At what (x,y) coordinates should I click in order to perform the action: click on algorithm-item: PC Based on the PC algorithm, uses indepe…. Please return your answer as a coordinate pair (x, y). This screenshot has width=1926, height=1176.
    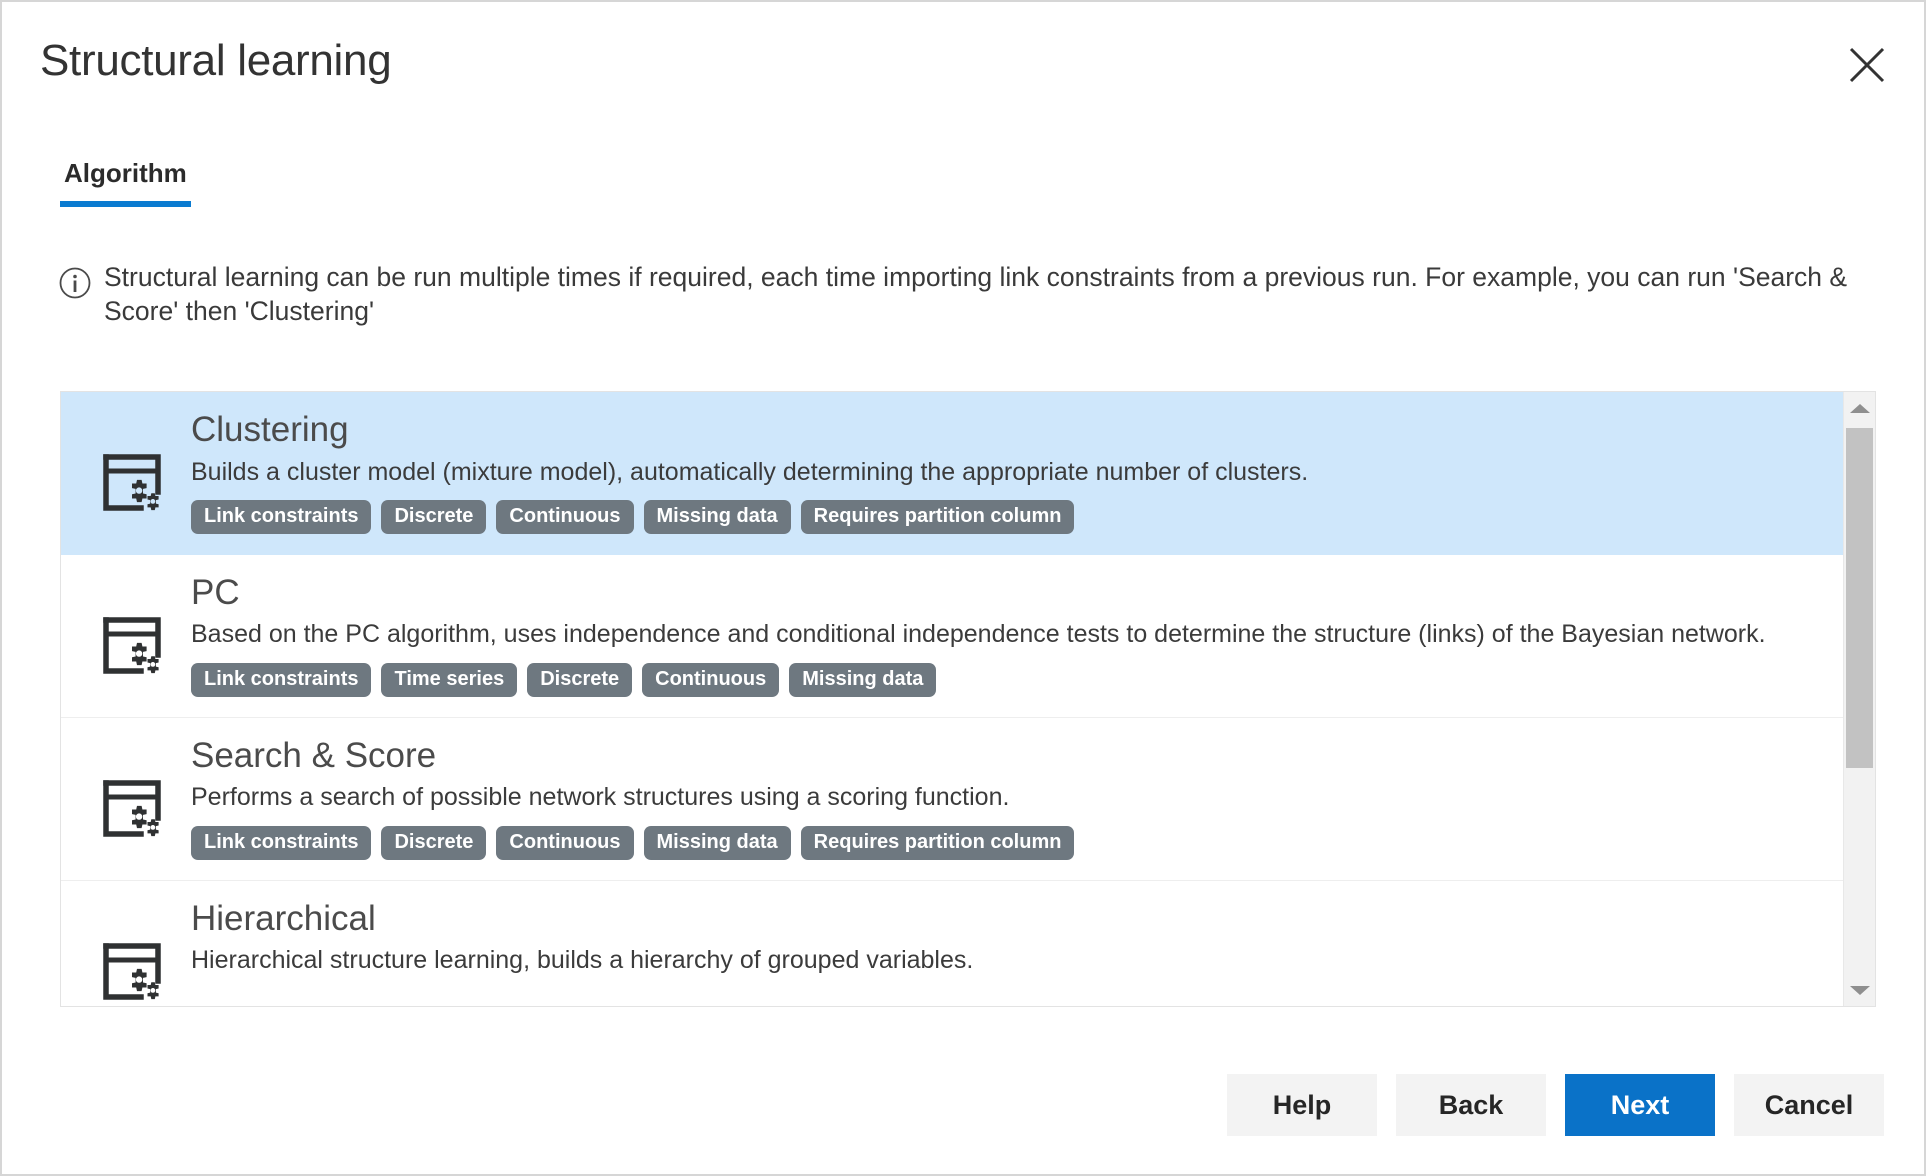
    Looking at the image, I should click on (952, 636).